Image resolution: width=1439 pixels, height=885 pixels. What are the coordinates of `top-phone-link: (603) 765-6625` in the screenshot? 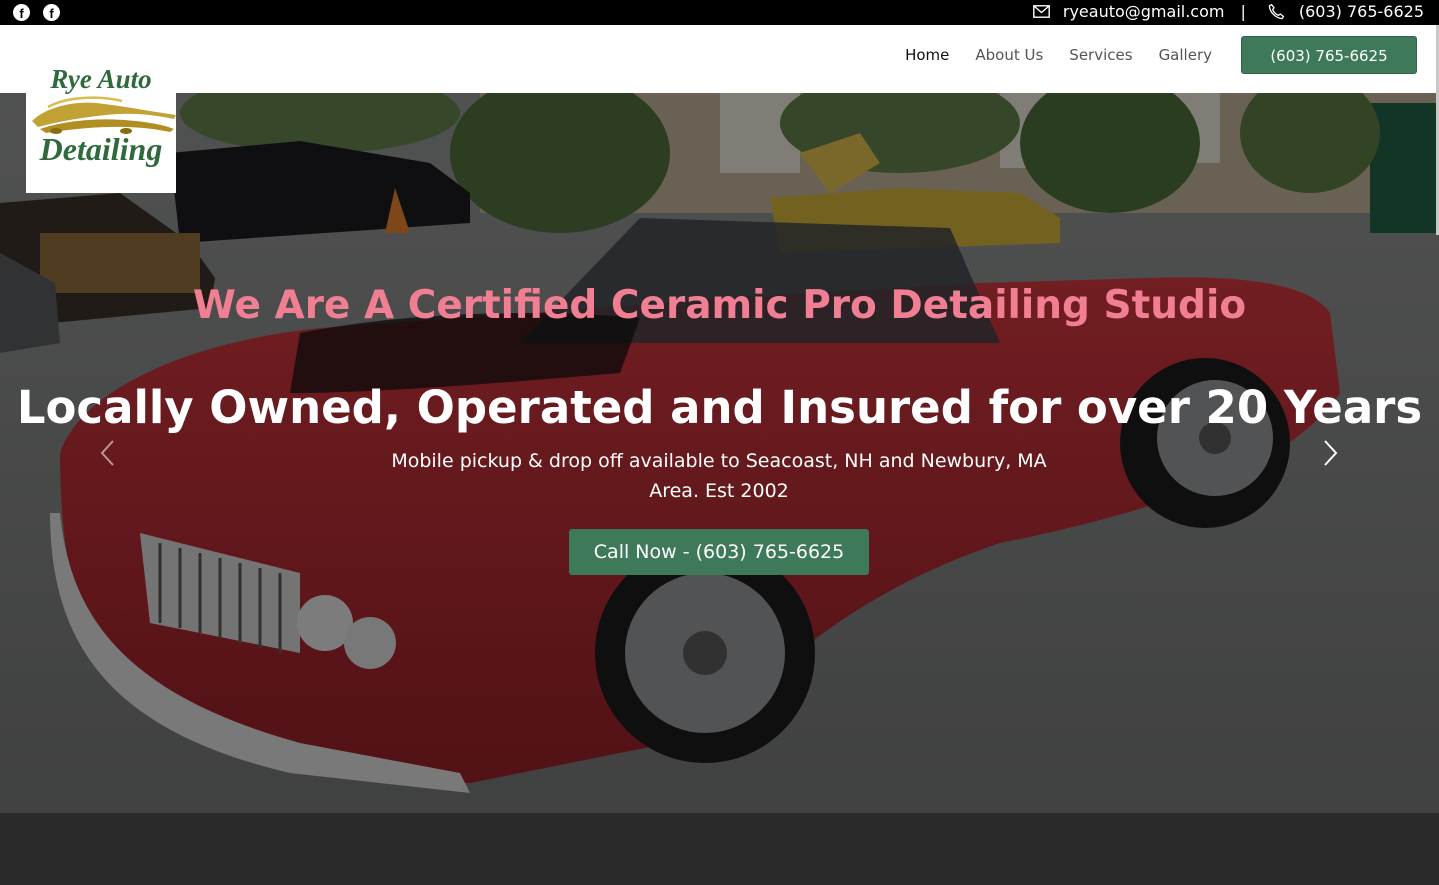 It's located at (1361, 11).